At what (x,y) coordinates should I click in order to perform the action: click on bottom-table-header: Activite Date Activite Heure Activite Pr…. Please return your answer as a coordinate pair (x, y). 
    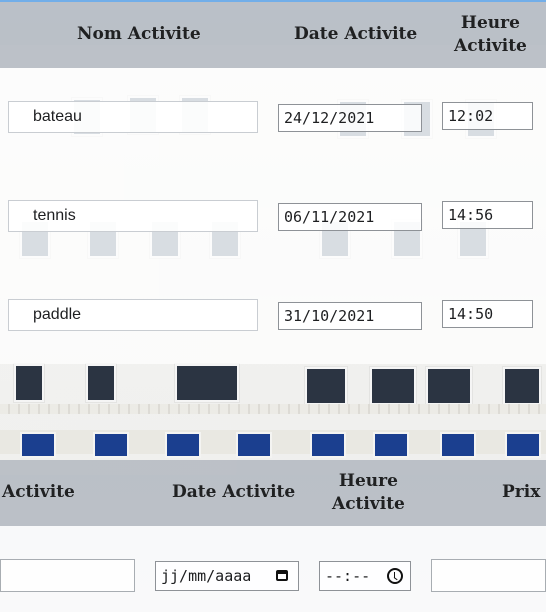
    Looking at the image, I should click on (273, 493).